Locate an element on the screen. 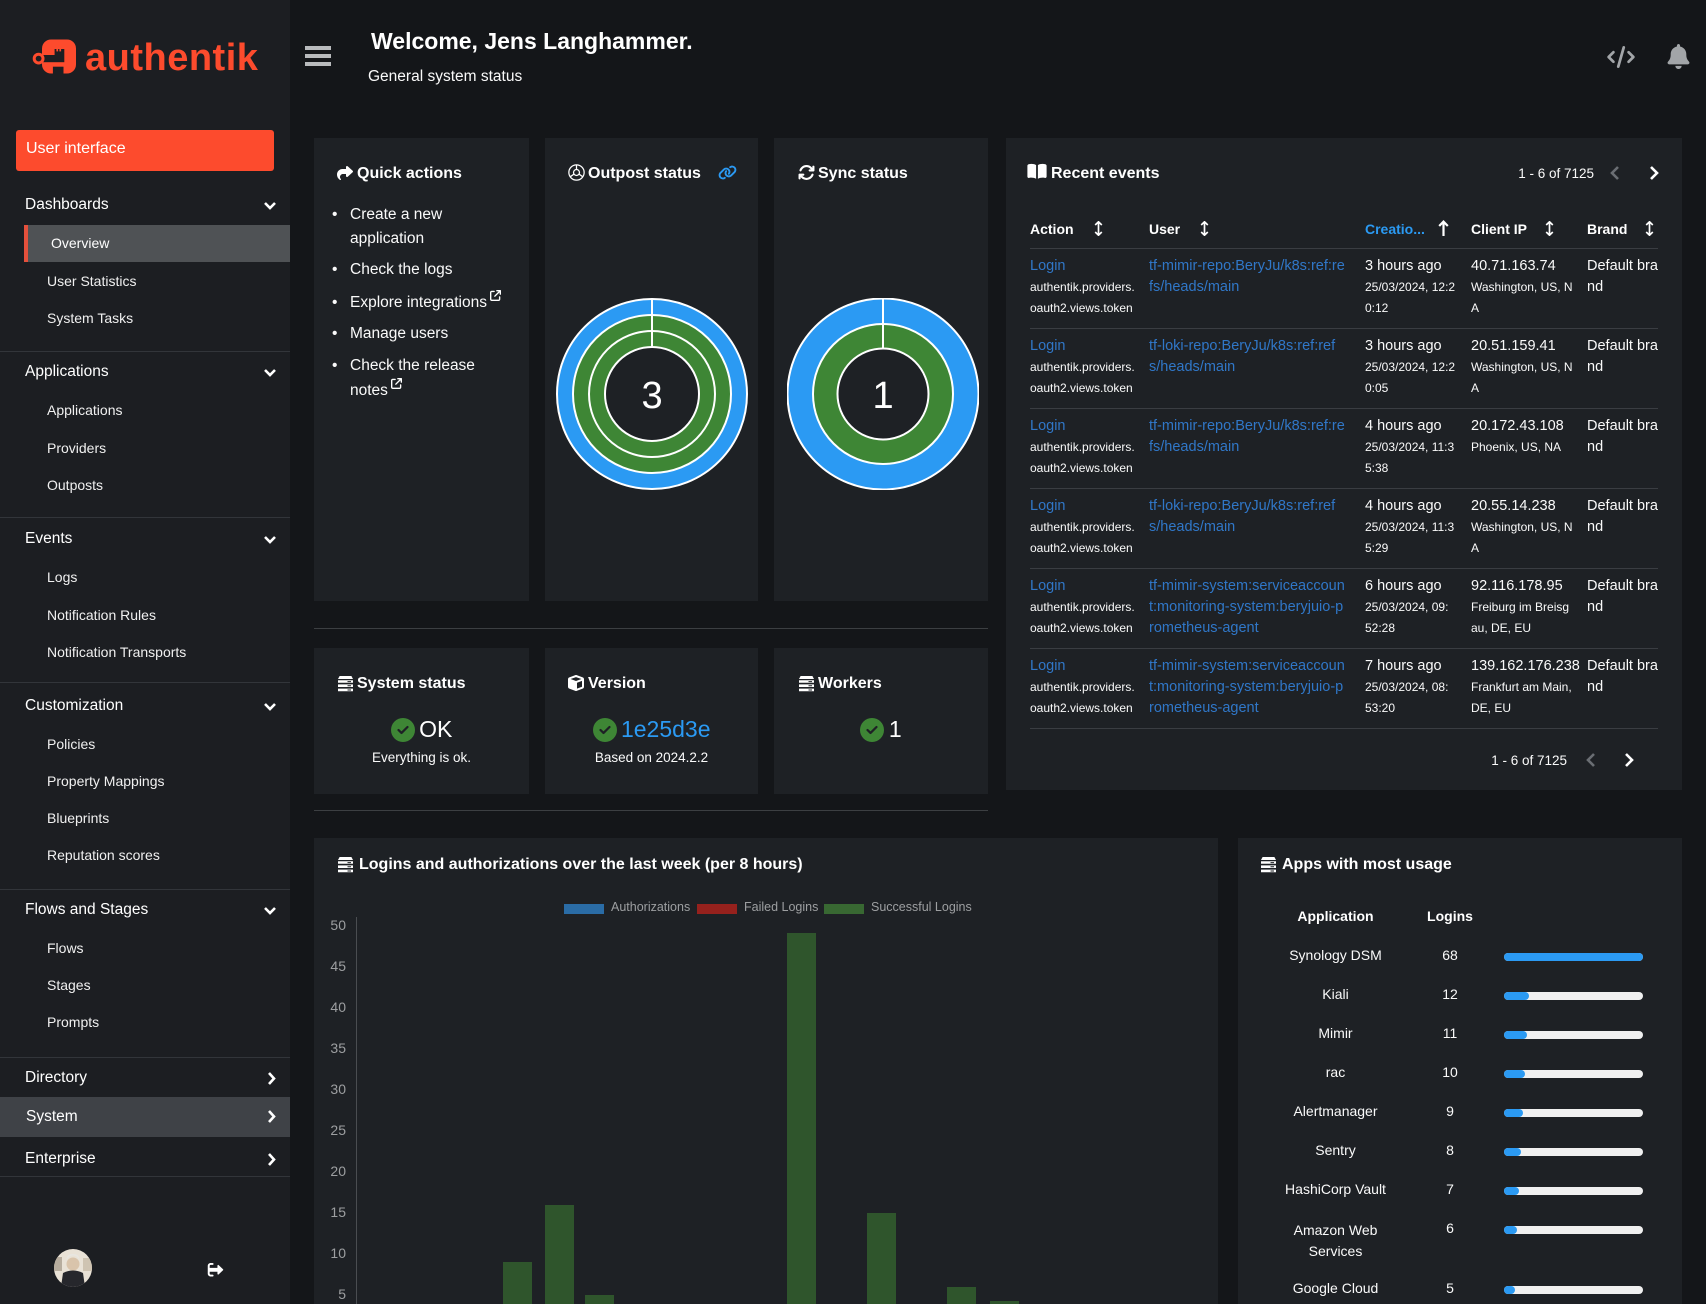 The image size is (1706, 1304). svg-text: authentik is located at coordinates (172, 57).